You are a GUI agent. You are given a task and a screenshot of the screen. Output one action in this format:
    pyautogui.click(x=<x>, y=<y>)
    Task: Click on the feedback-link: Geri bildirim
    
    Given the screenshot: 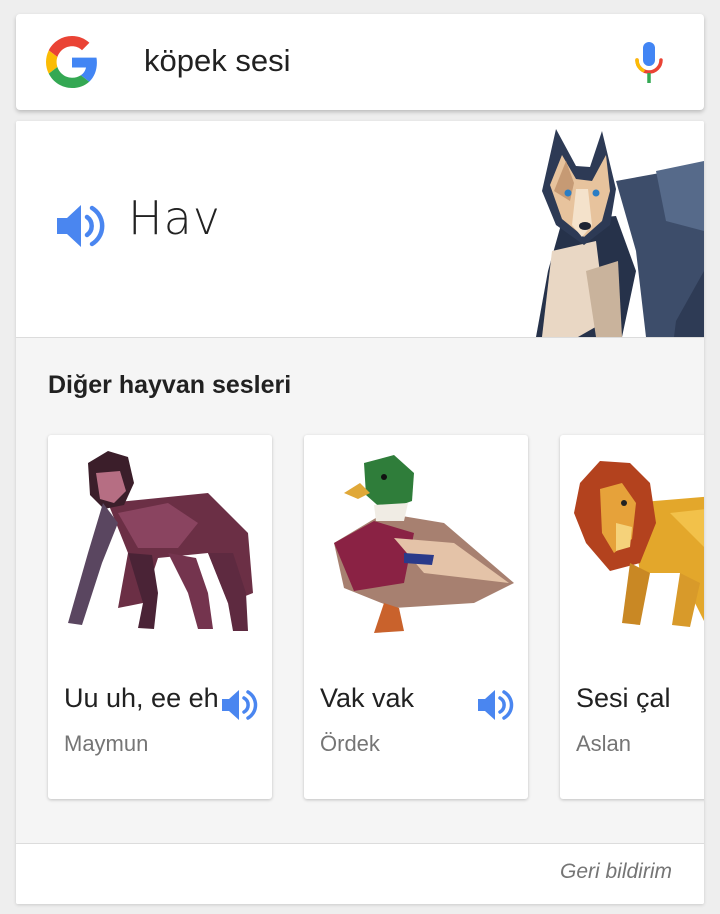 What is the action you would take?
    pyautogui.click(x=616, y=872)
    